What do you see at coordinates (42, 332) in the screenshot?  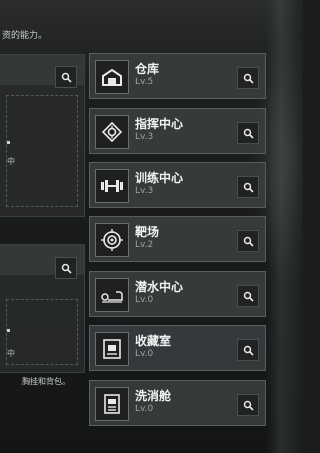 I see `left-panel-2-slot: 中` at bounding box center [42, 332].